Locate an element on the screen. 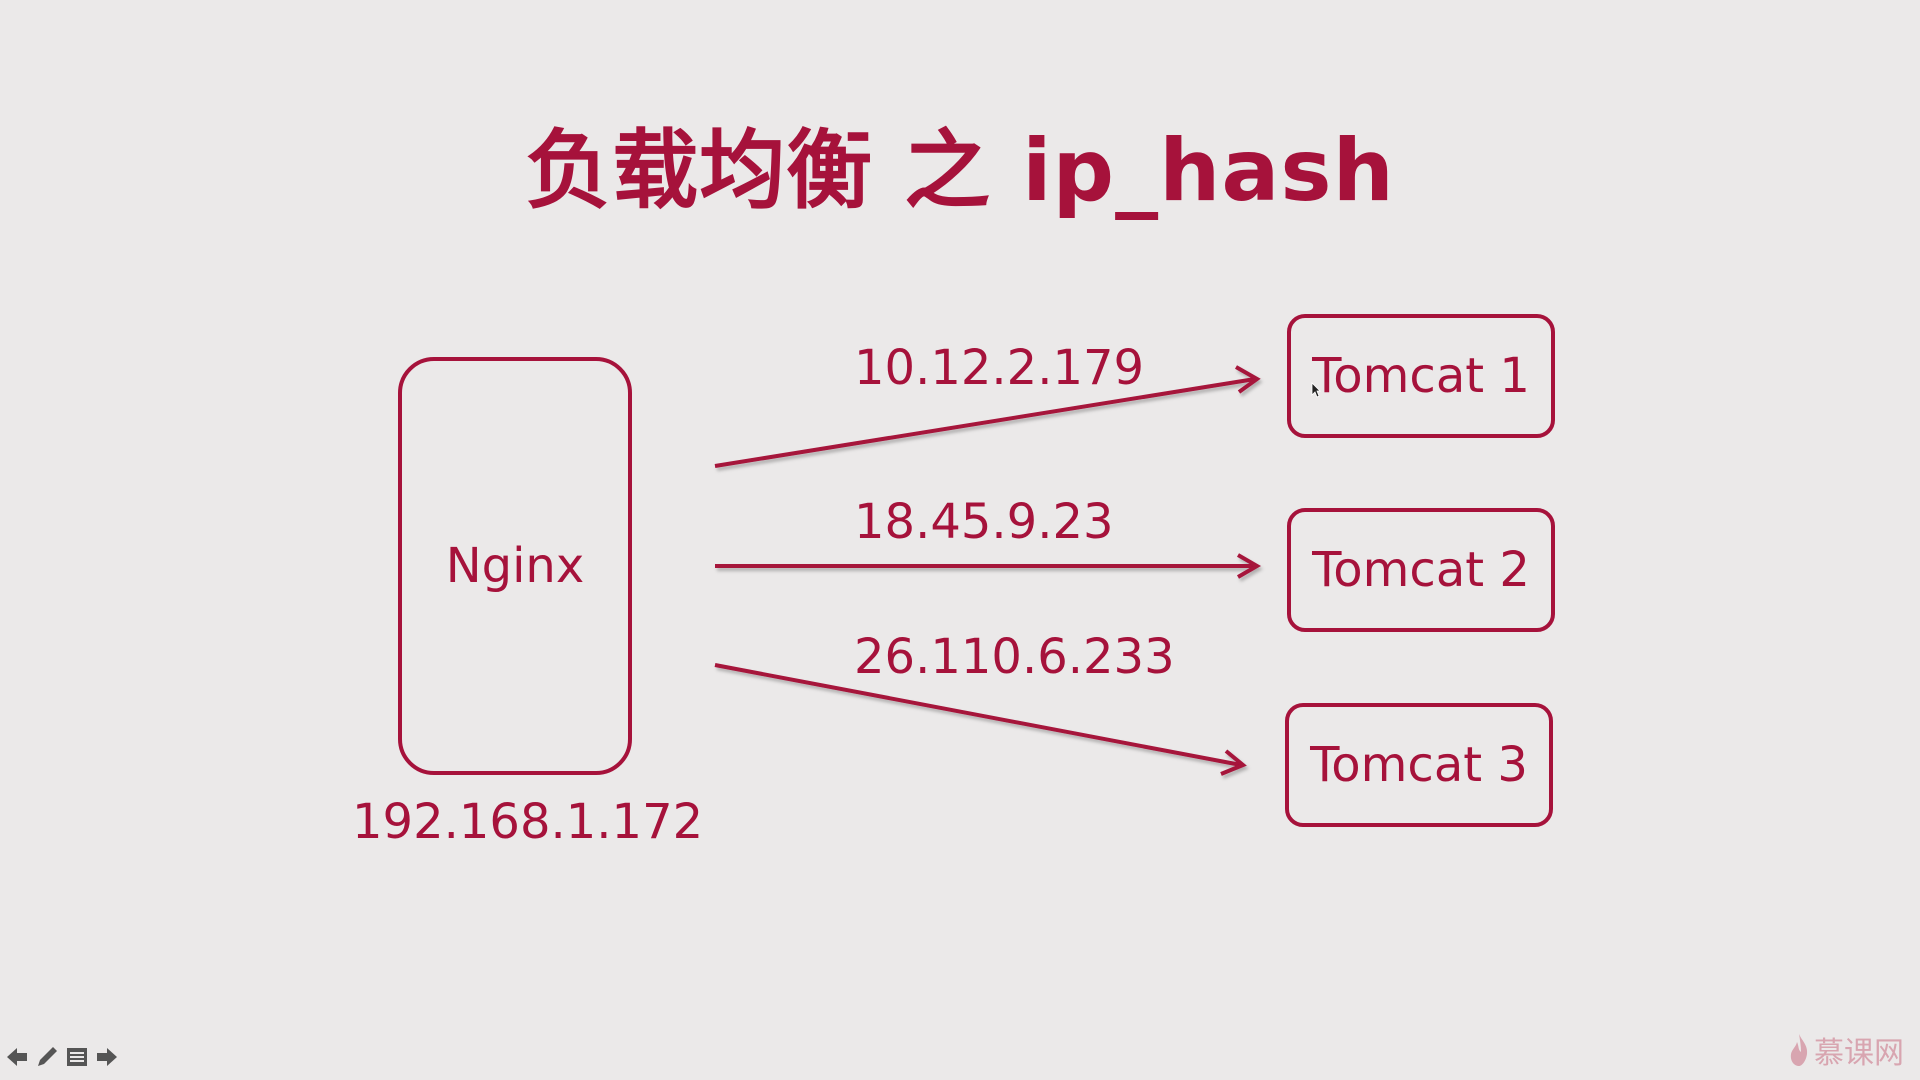  mouse-cursor-icon is located at coordinates (1316, 390).